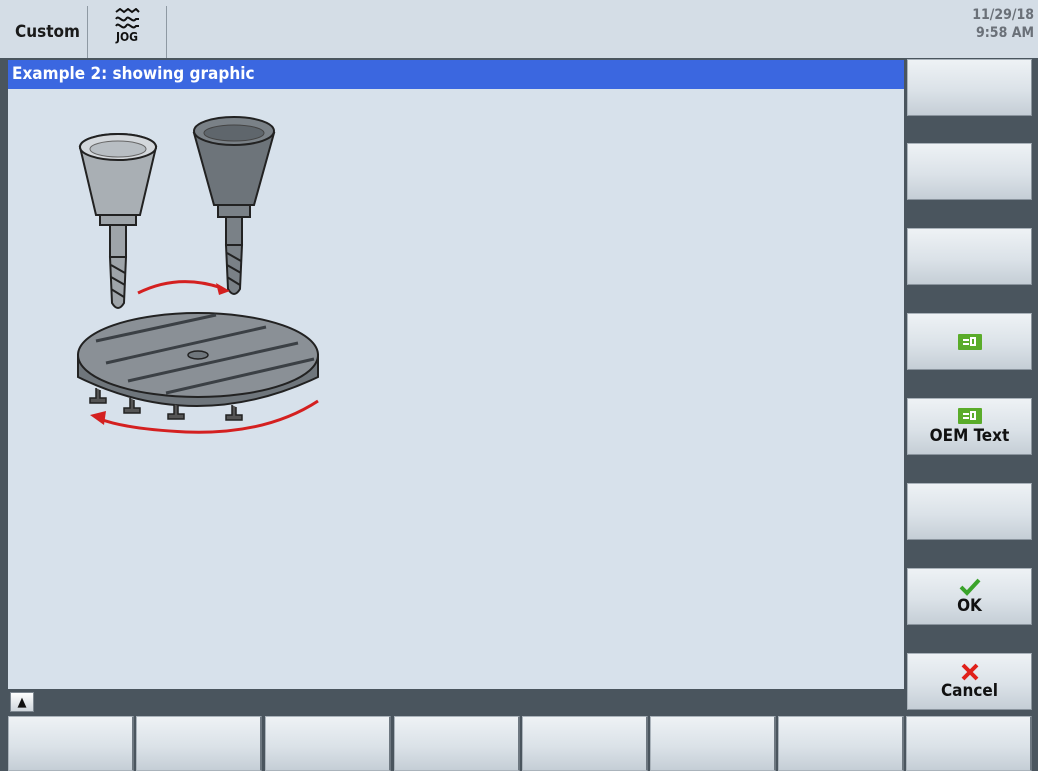 The height and width of the screenshot is (771, 1038). What do you see at coordinates (1003, 15) in the screenshot?
I see `date-text: 11/29/18` at bounding box center [1003, 15].